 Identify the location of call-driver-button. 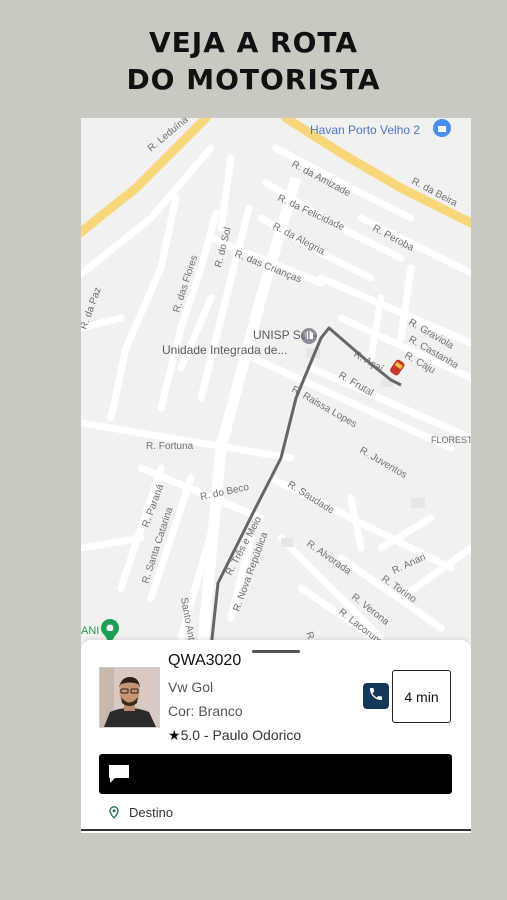
(376, 696).